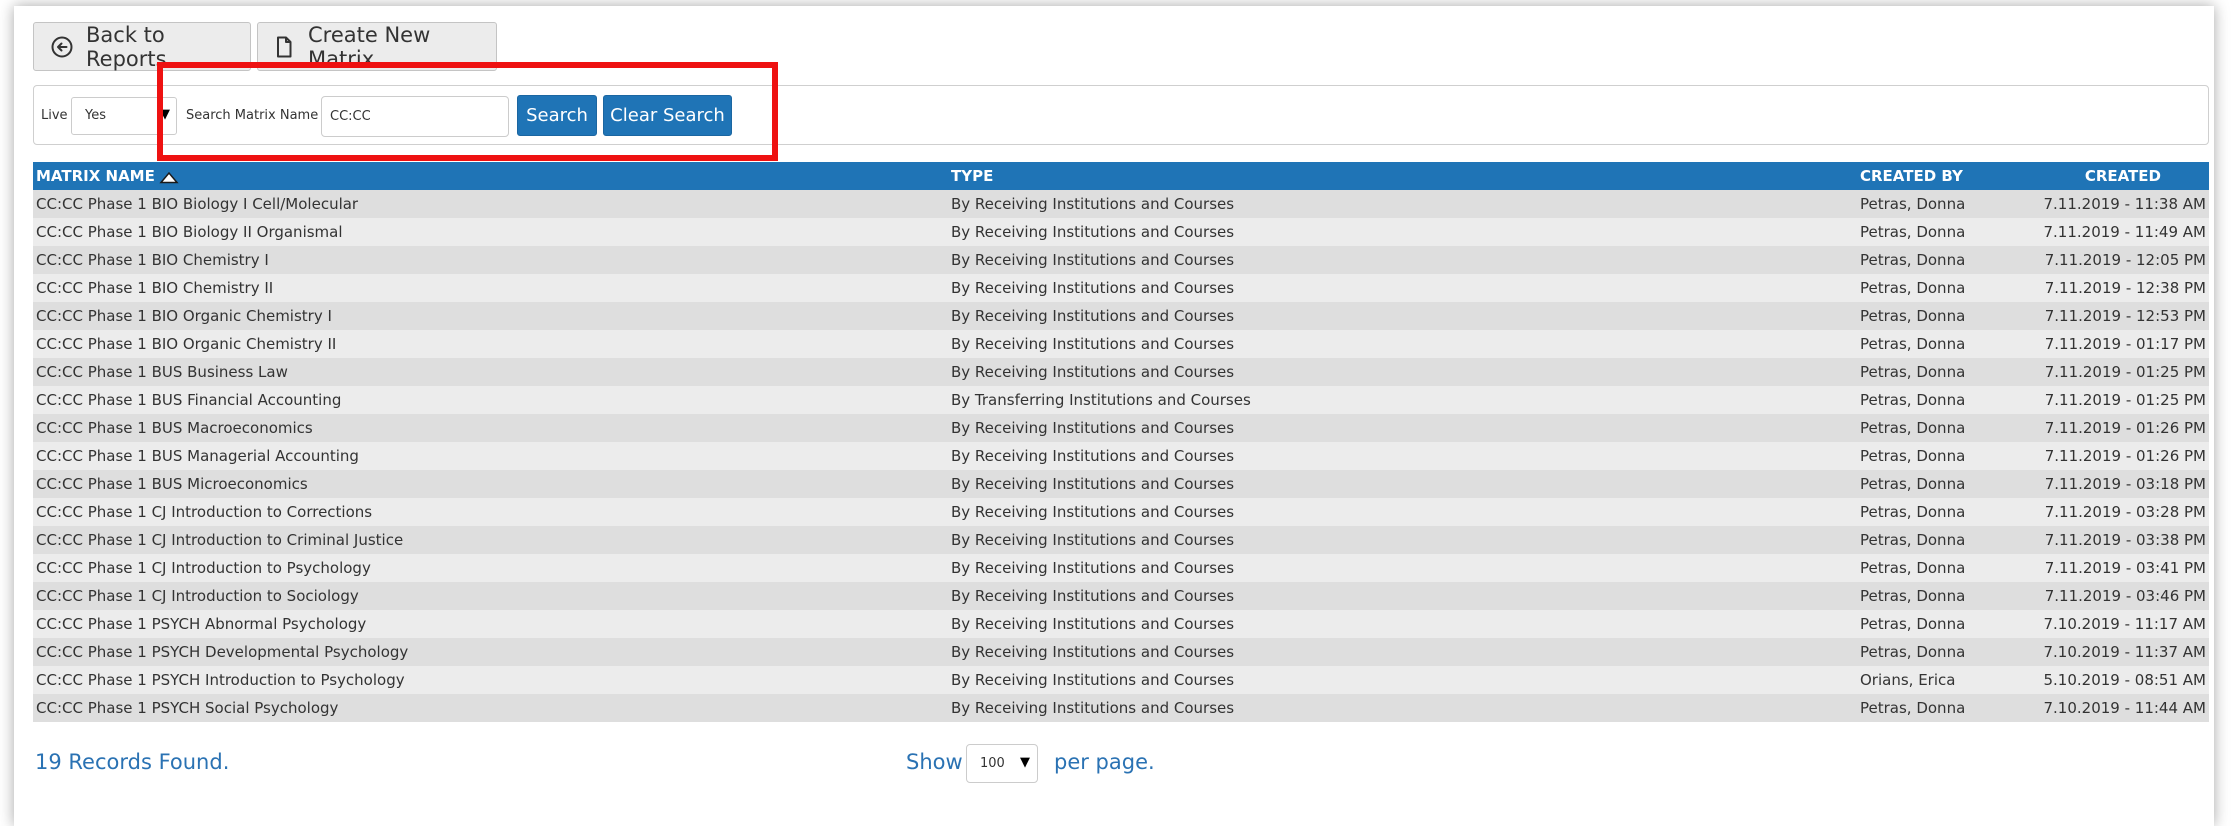  Describe the element at coordinates (2125, 568) in the screenshot. I see `created-cell: 7.11.2019 - 03:41 PM` at that location.